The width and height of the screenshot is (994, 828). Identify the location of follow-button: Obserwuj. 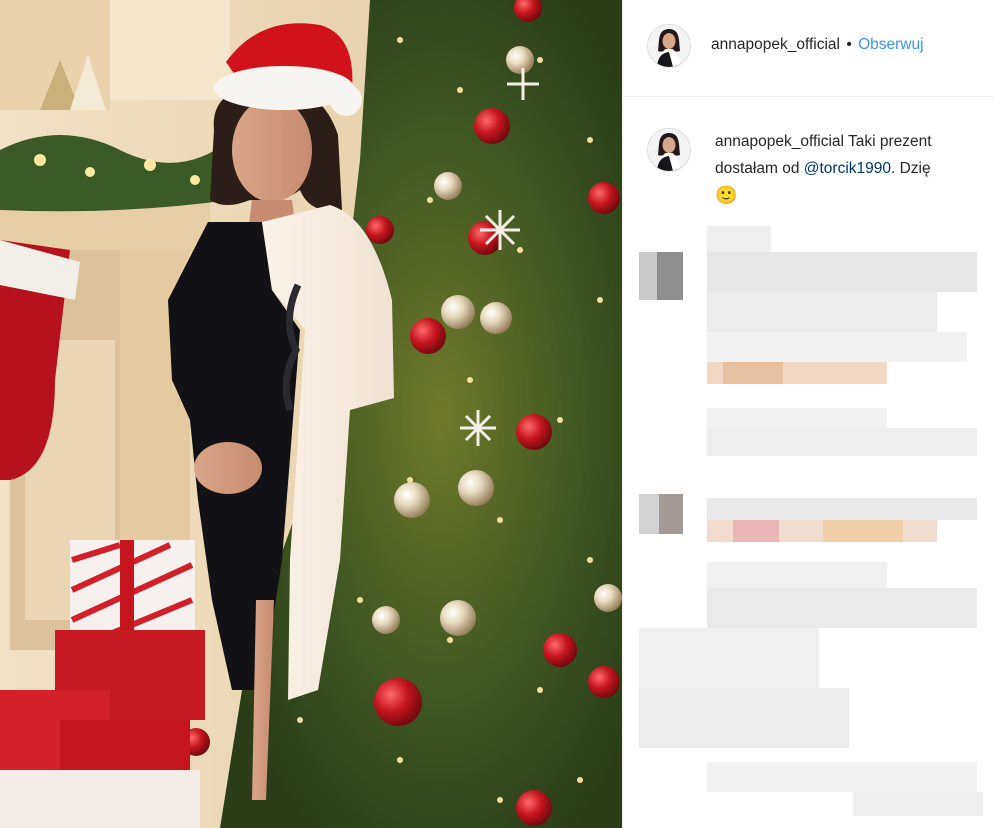
(890, 44).